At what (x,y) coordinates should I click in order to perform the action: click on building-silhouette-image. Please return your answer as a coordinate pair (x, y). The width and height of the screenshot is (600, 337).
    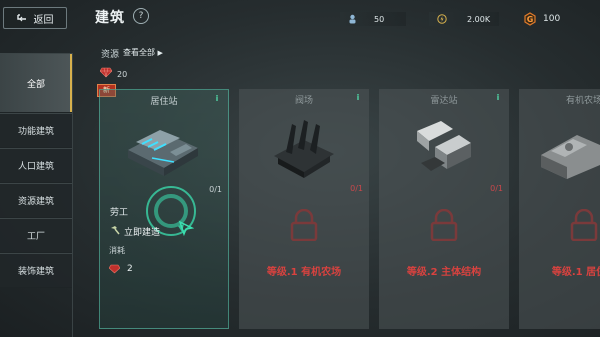
    Looking at the image, I should click on (304, 149).